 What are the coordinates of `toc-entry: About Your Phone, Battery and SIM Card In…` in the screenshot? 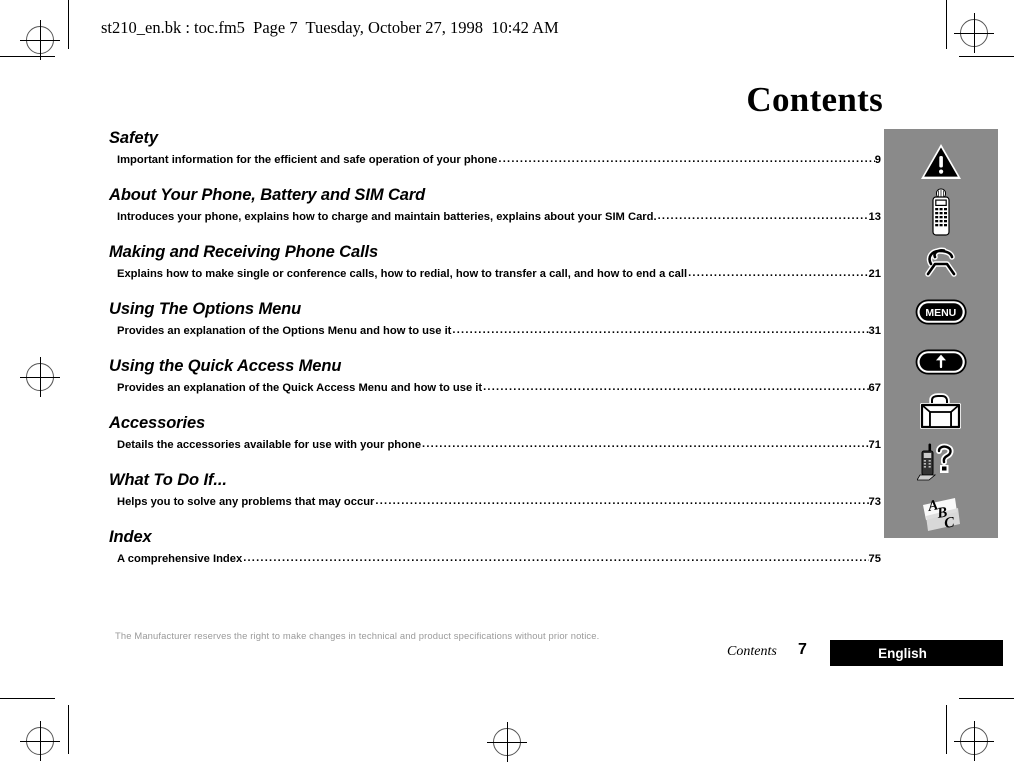 It's located at (495, 205).